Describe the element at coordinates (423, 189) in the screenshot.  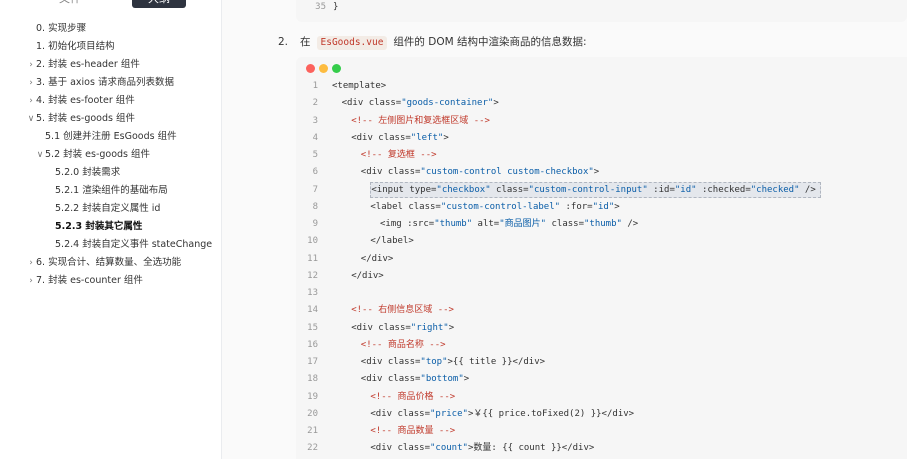
I see `code-token: type=` at that location.